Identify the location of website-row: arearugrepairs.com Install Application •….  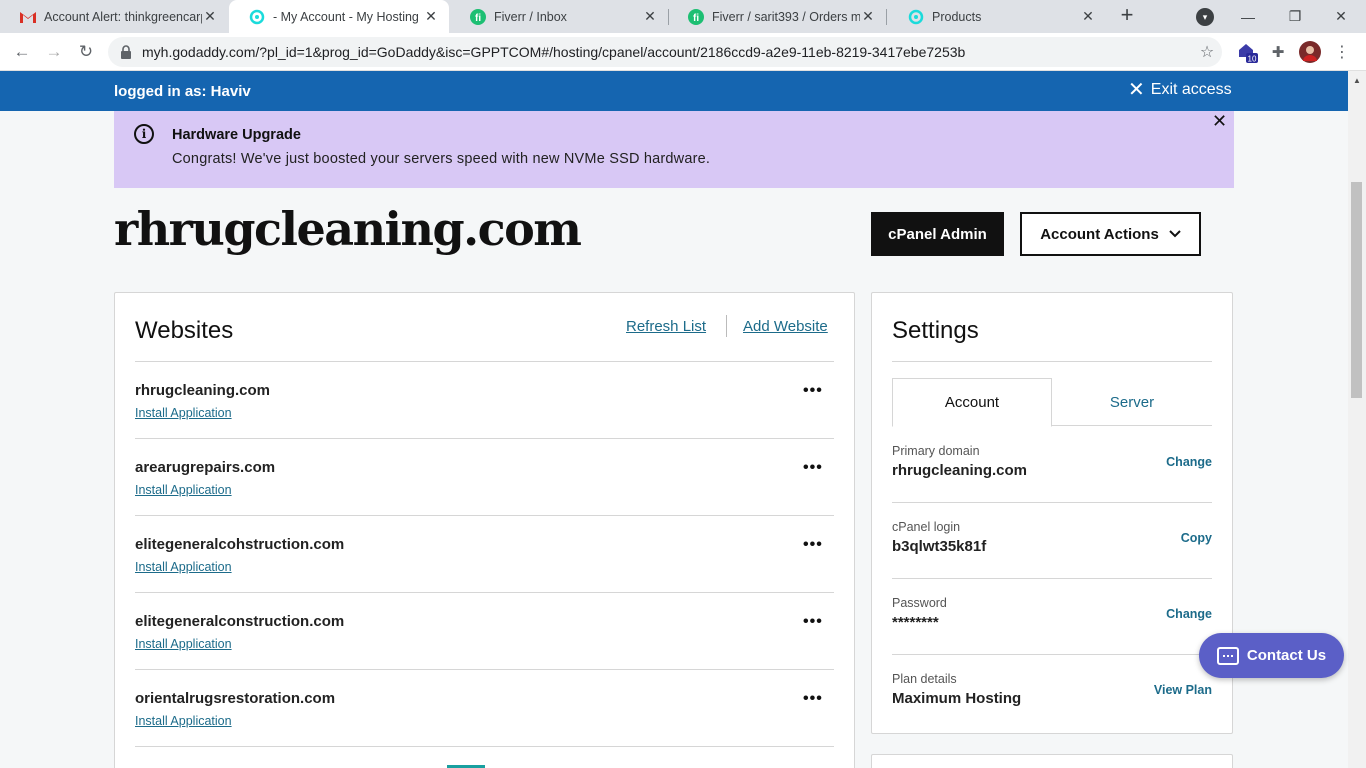
(484, 477).